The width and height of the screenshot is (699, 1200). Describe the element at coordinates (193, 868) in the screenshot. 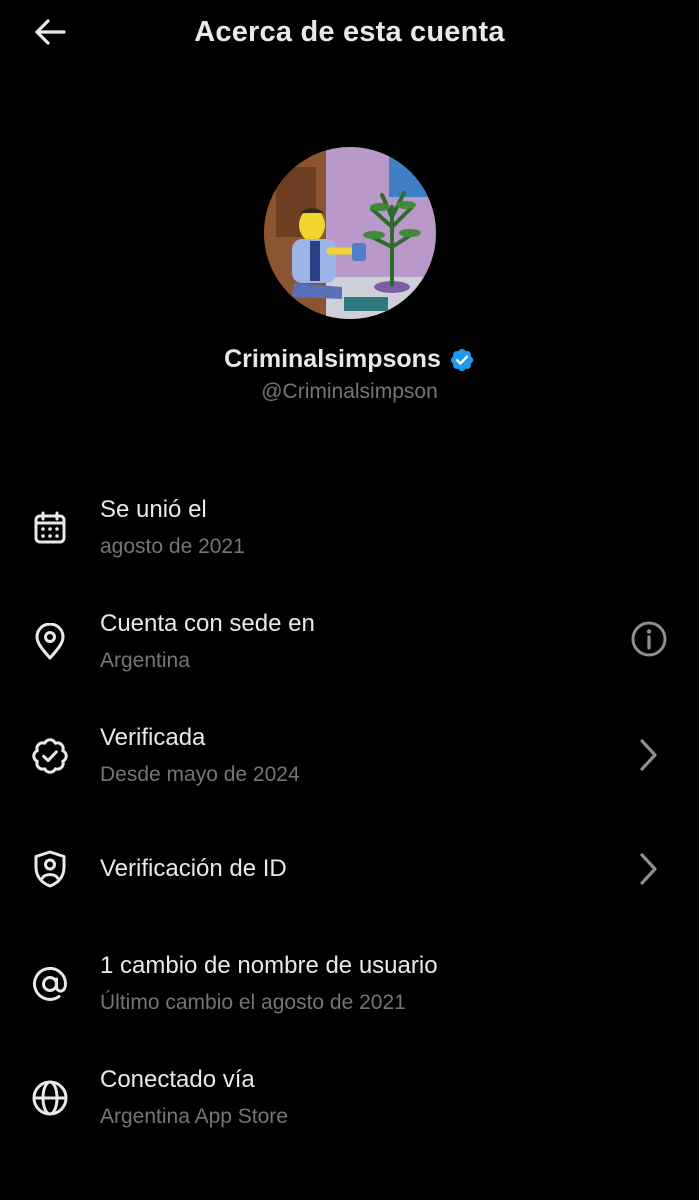

I see `row-title: Verificación de ID` at that location.